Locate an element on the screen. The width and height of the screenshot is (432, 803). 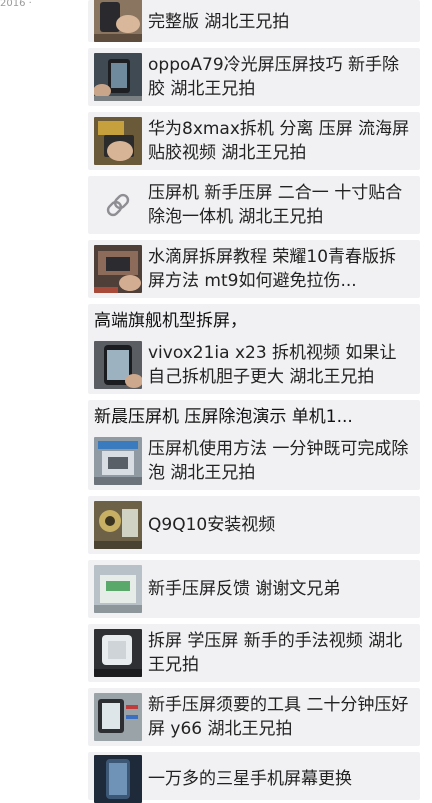
thumb-samsung is located at coordinates (118, 779).